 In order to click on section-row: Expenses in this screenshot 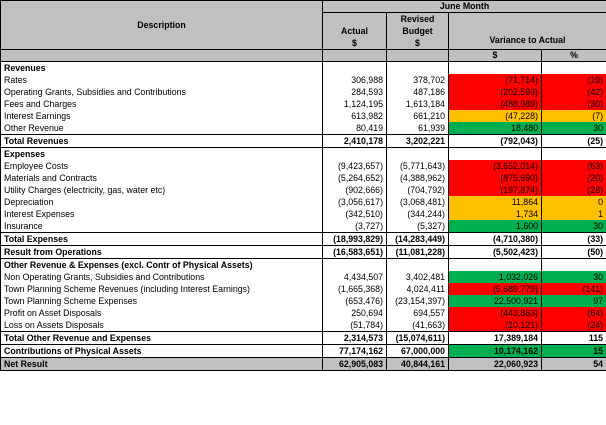, I will do `click(303, 153)`.